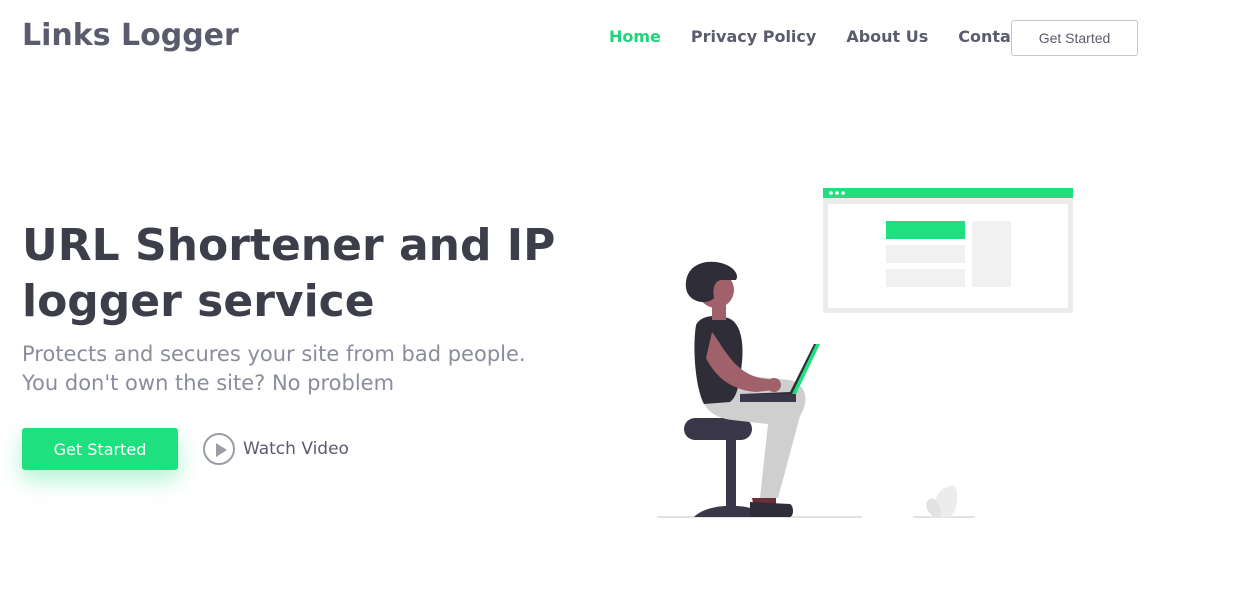 The width and height of the screenshot is (1235, 607). Describe the element at coordinates (948, 250) in the screenshot. I see `browser-window-illustration` at that location.